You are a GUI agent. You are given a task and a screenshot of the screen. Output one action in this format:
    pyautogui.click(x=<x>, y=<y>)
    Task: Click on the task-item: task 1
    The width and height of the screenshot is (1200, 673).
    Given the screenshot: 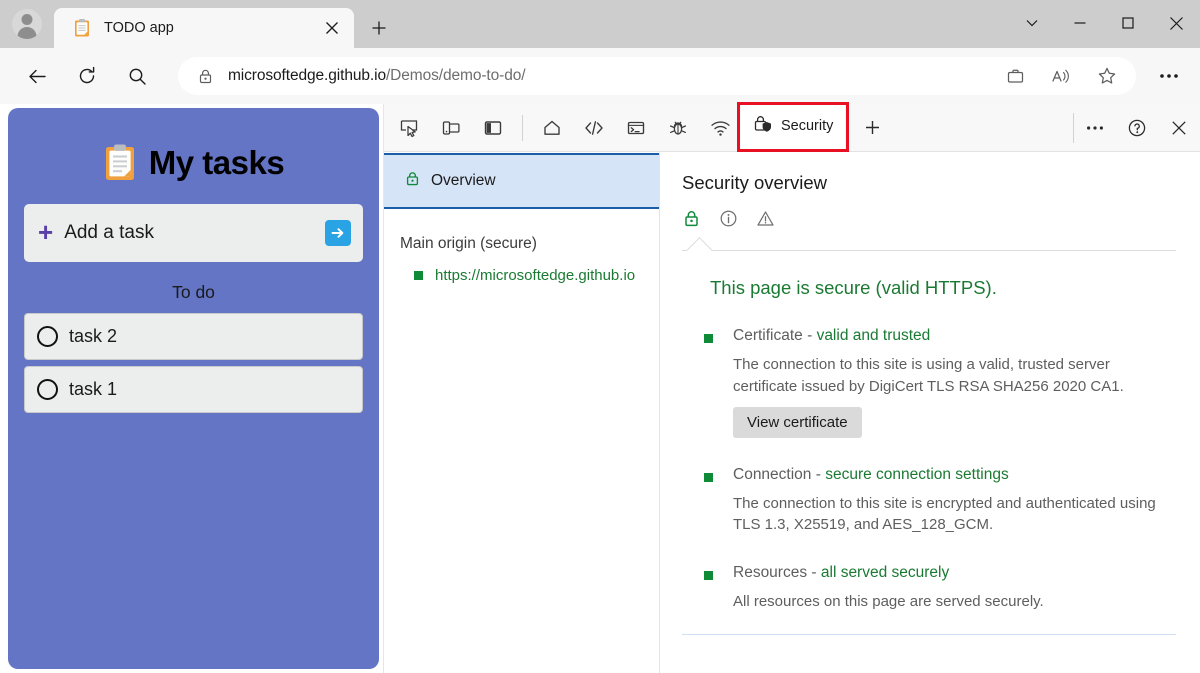 What is the action you would take?
    pyautogui.click(x=193, y=389)
    